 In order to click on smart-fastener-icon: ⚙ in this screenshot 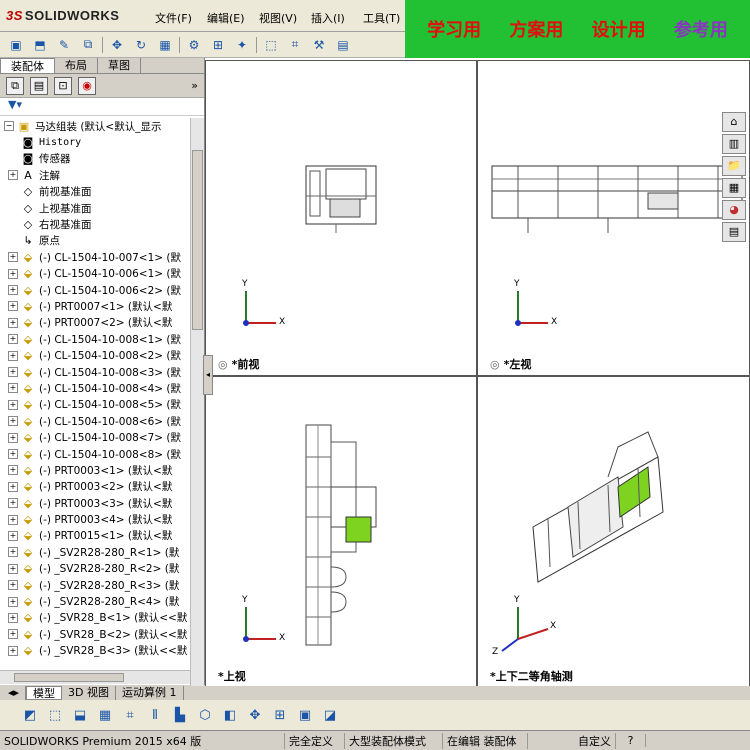, I will do `click(194, 45)`.